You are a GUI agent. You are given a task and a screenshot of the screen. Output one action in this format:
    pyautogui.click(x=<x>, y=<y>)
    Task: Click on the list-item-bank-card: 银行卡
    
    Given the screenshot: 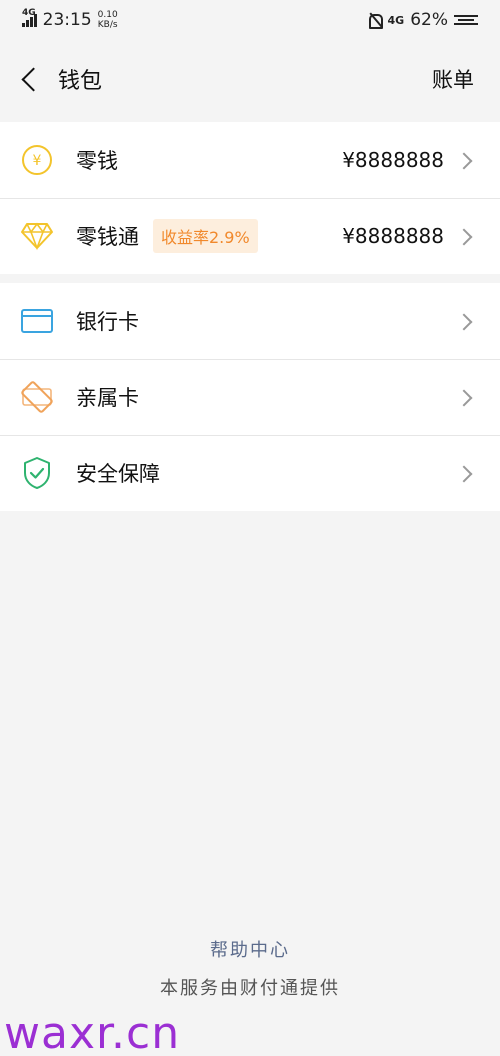 What is the action you would take?
    pyautogui.click(x=250, y=321)
    